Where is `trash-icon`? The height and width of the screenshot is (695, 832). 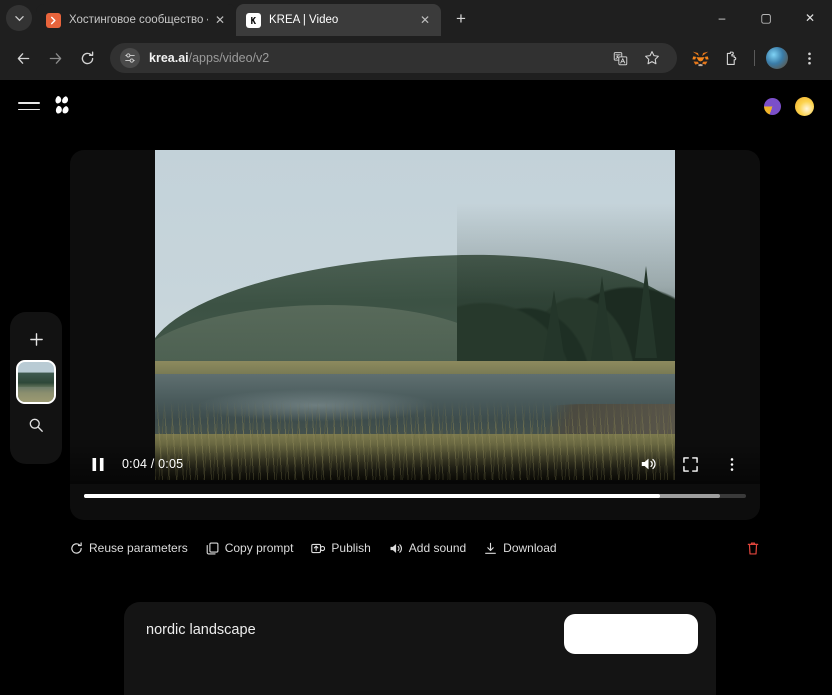 trash-icon is located at coordinates (753, 548).